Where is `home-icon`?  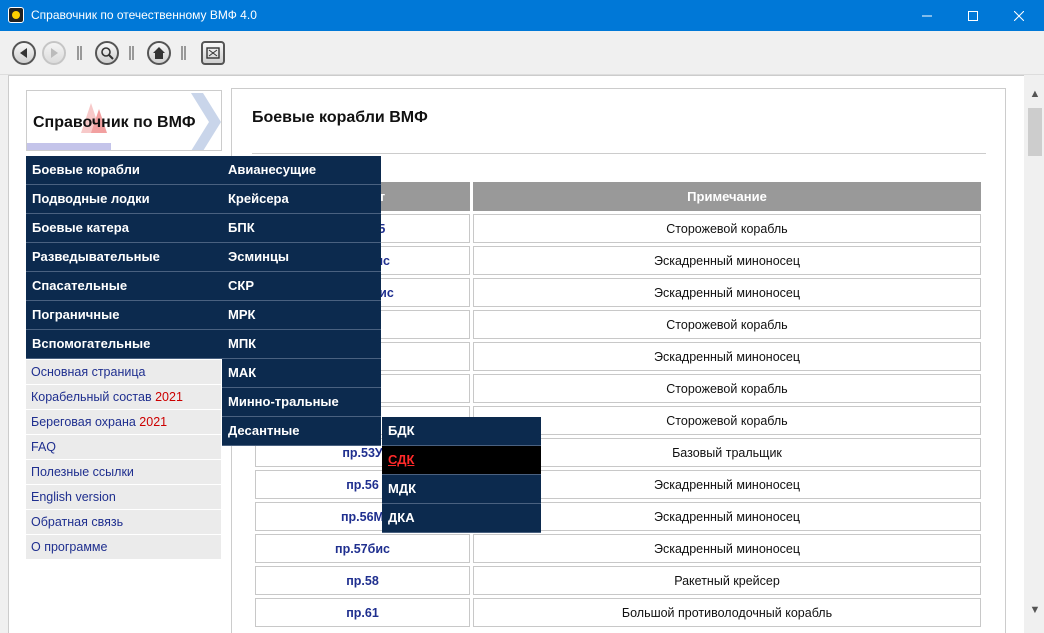 home-icon is located at coordinates (159, 53).